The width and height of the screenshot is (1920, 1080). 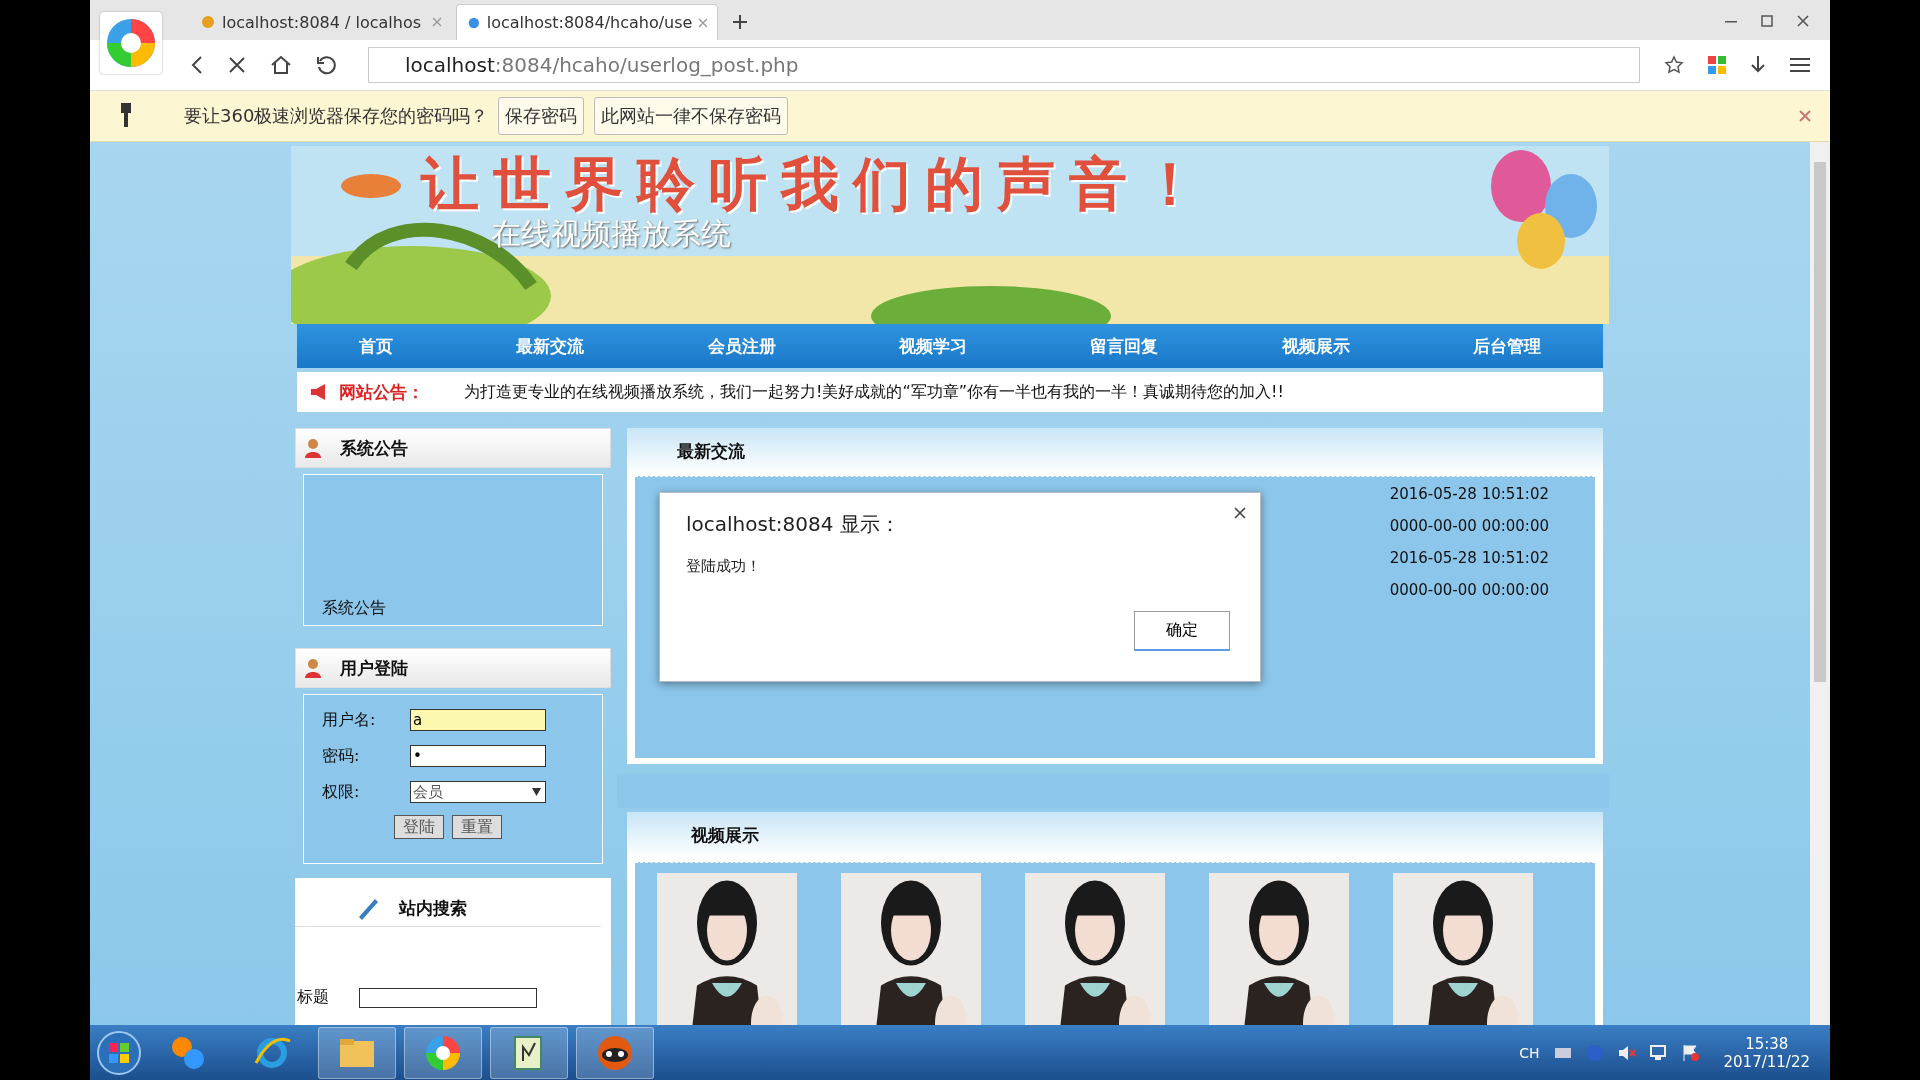 What do you see at coordinates (419, 827) in the screenshot?
I see `form-button: 登陆` at bounding box center [419, 827].